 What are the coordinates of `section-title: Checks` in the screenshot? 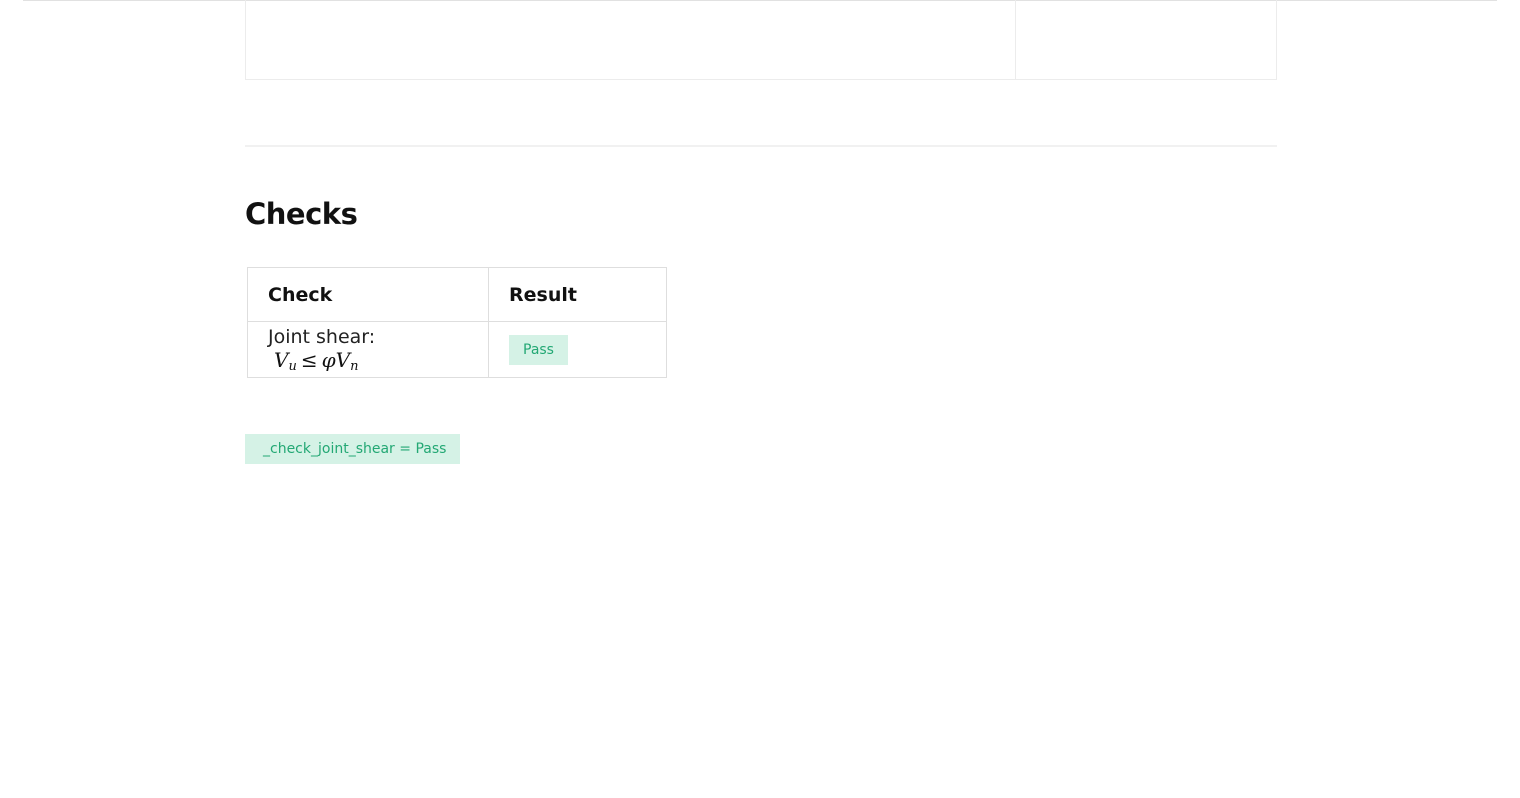 It's located at (301, 214).